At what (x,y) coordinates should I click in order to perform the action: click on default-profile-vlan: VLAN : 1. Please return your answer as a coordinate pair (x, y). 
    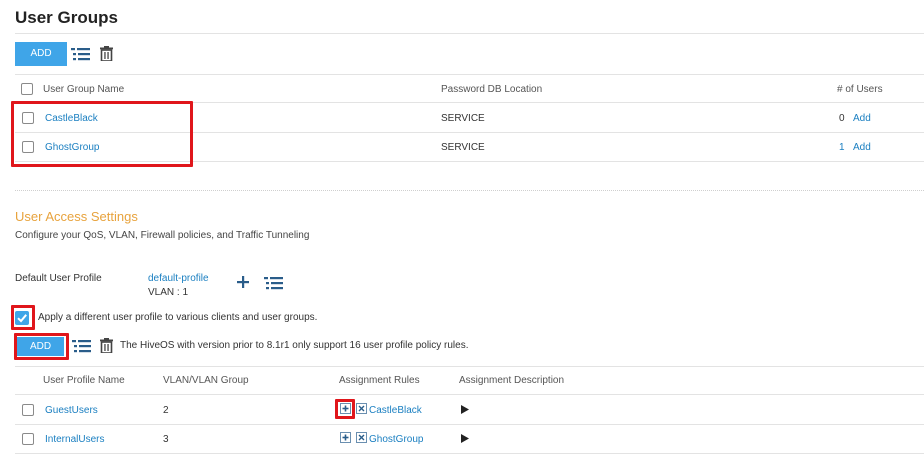
    Looking at the image, I should click on (168, 292).